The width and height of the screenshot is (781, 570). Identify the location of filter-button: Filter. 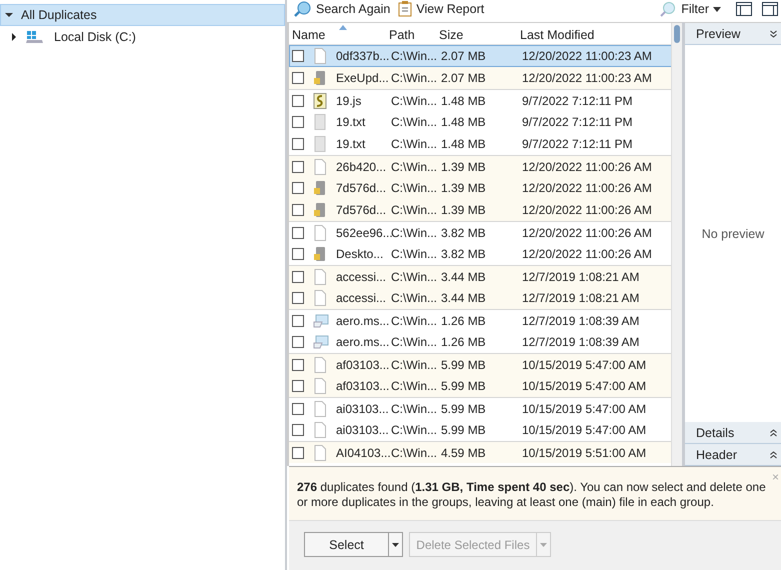
(693, 9).